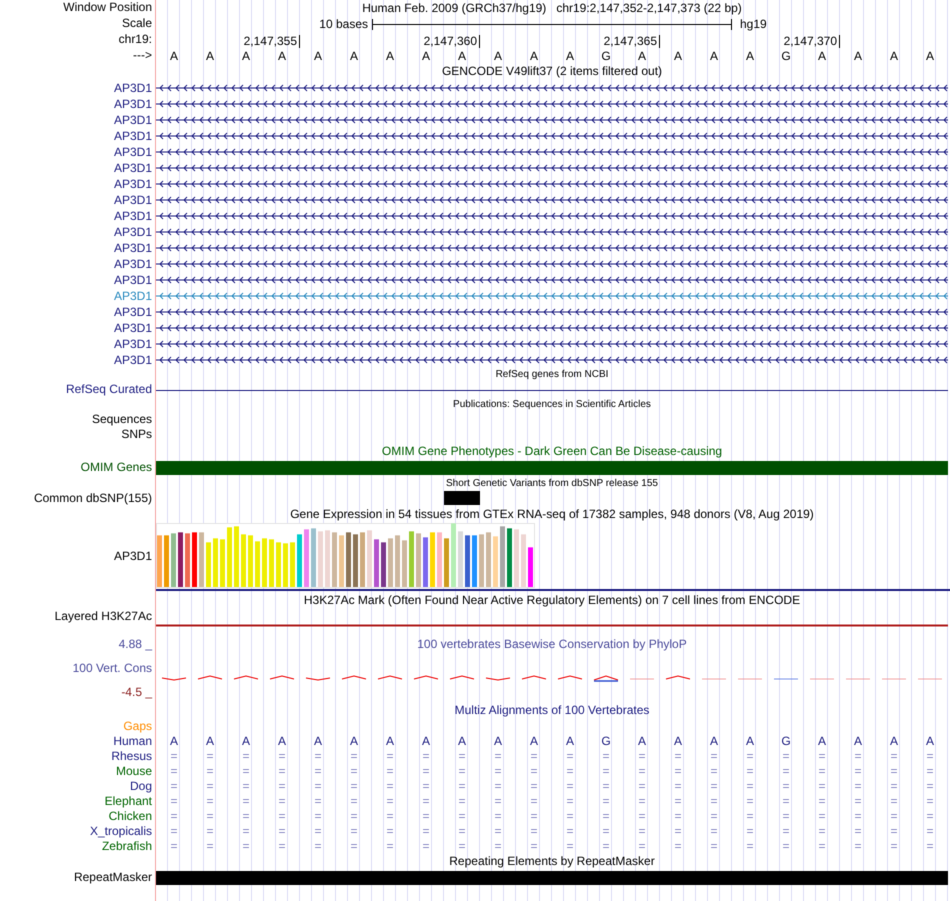 The height and width of the screenshot is (901, 950). What do you see at coordinates (133, 771) in the screenshot?
I see `species-label: Mouse` at bounding box center [133, 771].